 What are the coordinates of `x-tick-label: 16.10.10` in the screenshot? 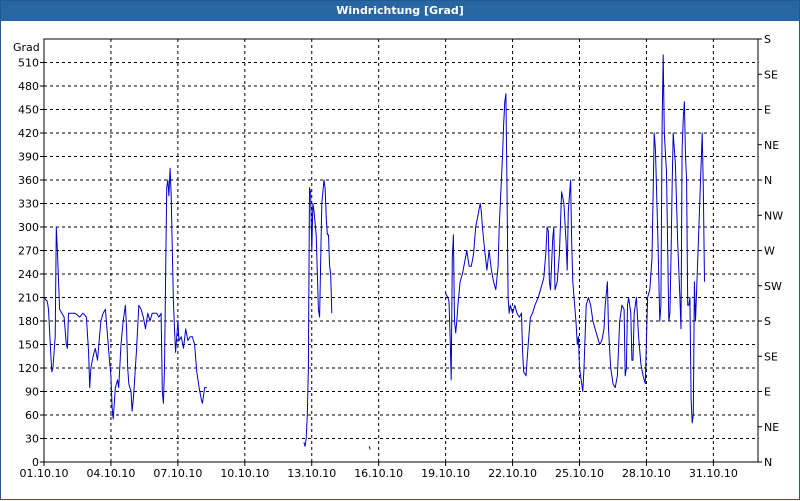 It's located at (378, 473).